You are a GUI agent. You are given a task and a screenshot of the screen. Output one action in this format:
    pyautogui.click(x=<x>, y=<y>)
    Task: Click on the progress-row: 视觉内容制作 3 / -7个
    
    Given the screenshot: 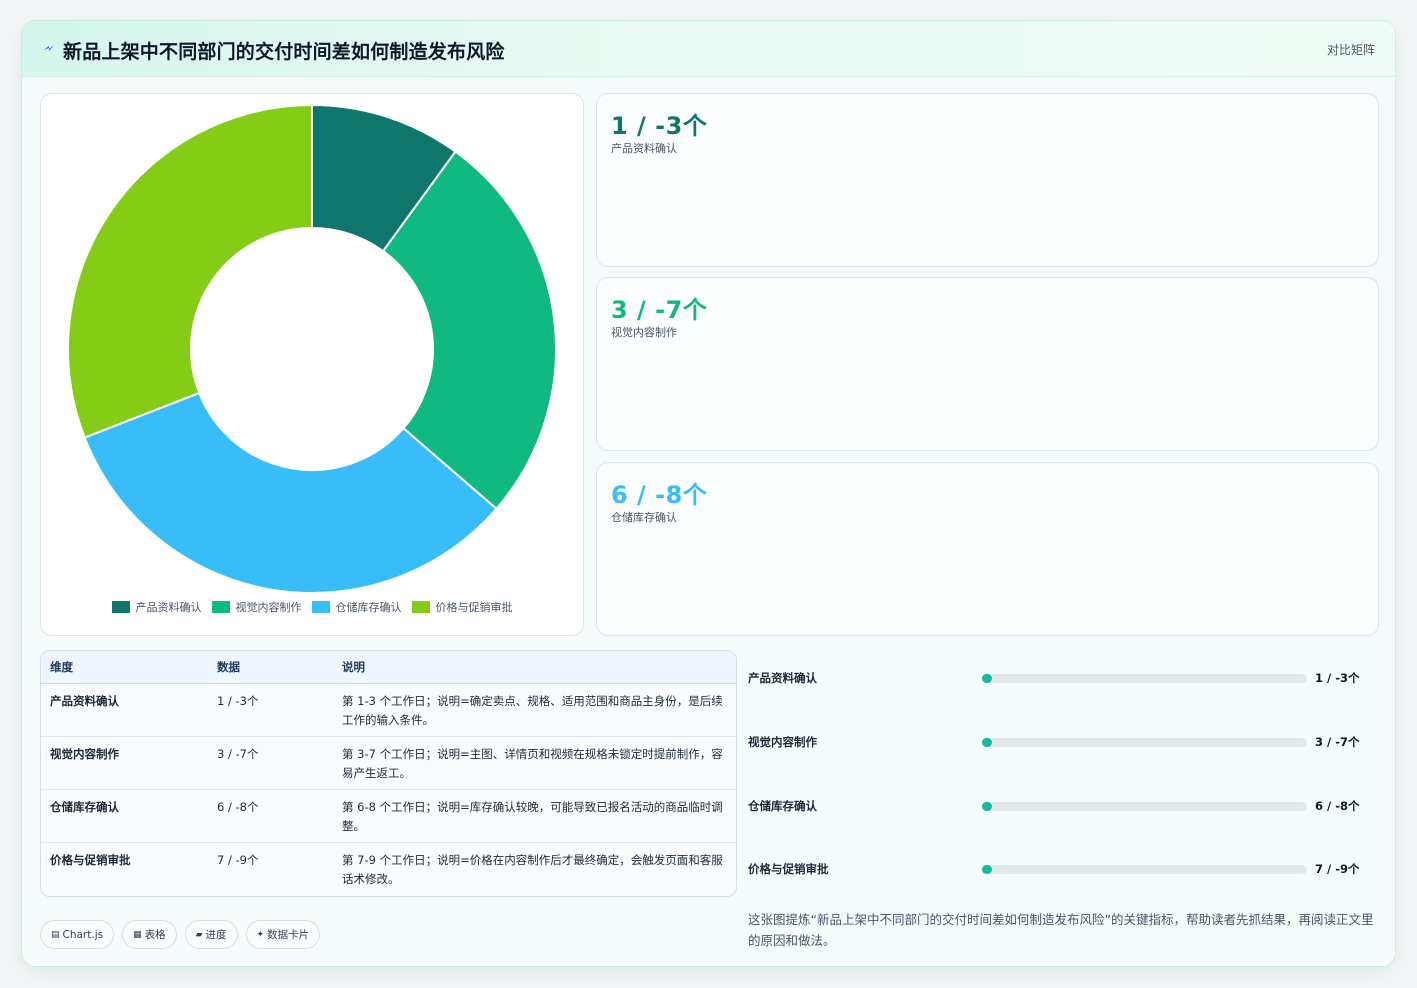 What is the action you would take?
    pyautogui.click(x=1063, y=742)
    